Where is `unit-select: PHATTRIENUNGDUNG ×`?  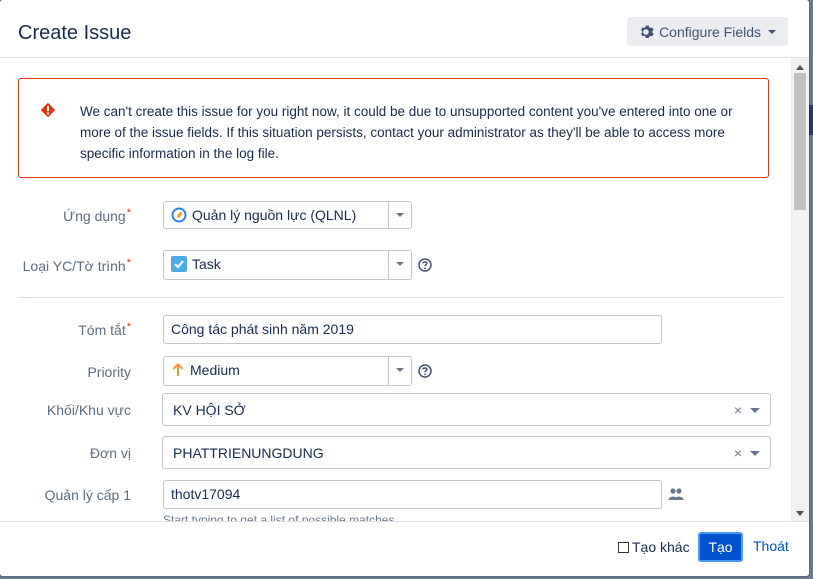
unit-select: PHATTRIENUNGDUNG × is located at coordinates (466, 452).